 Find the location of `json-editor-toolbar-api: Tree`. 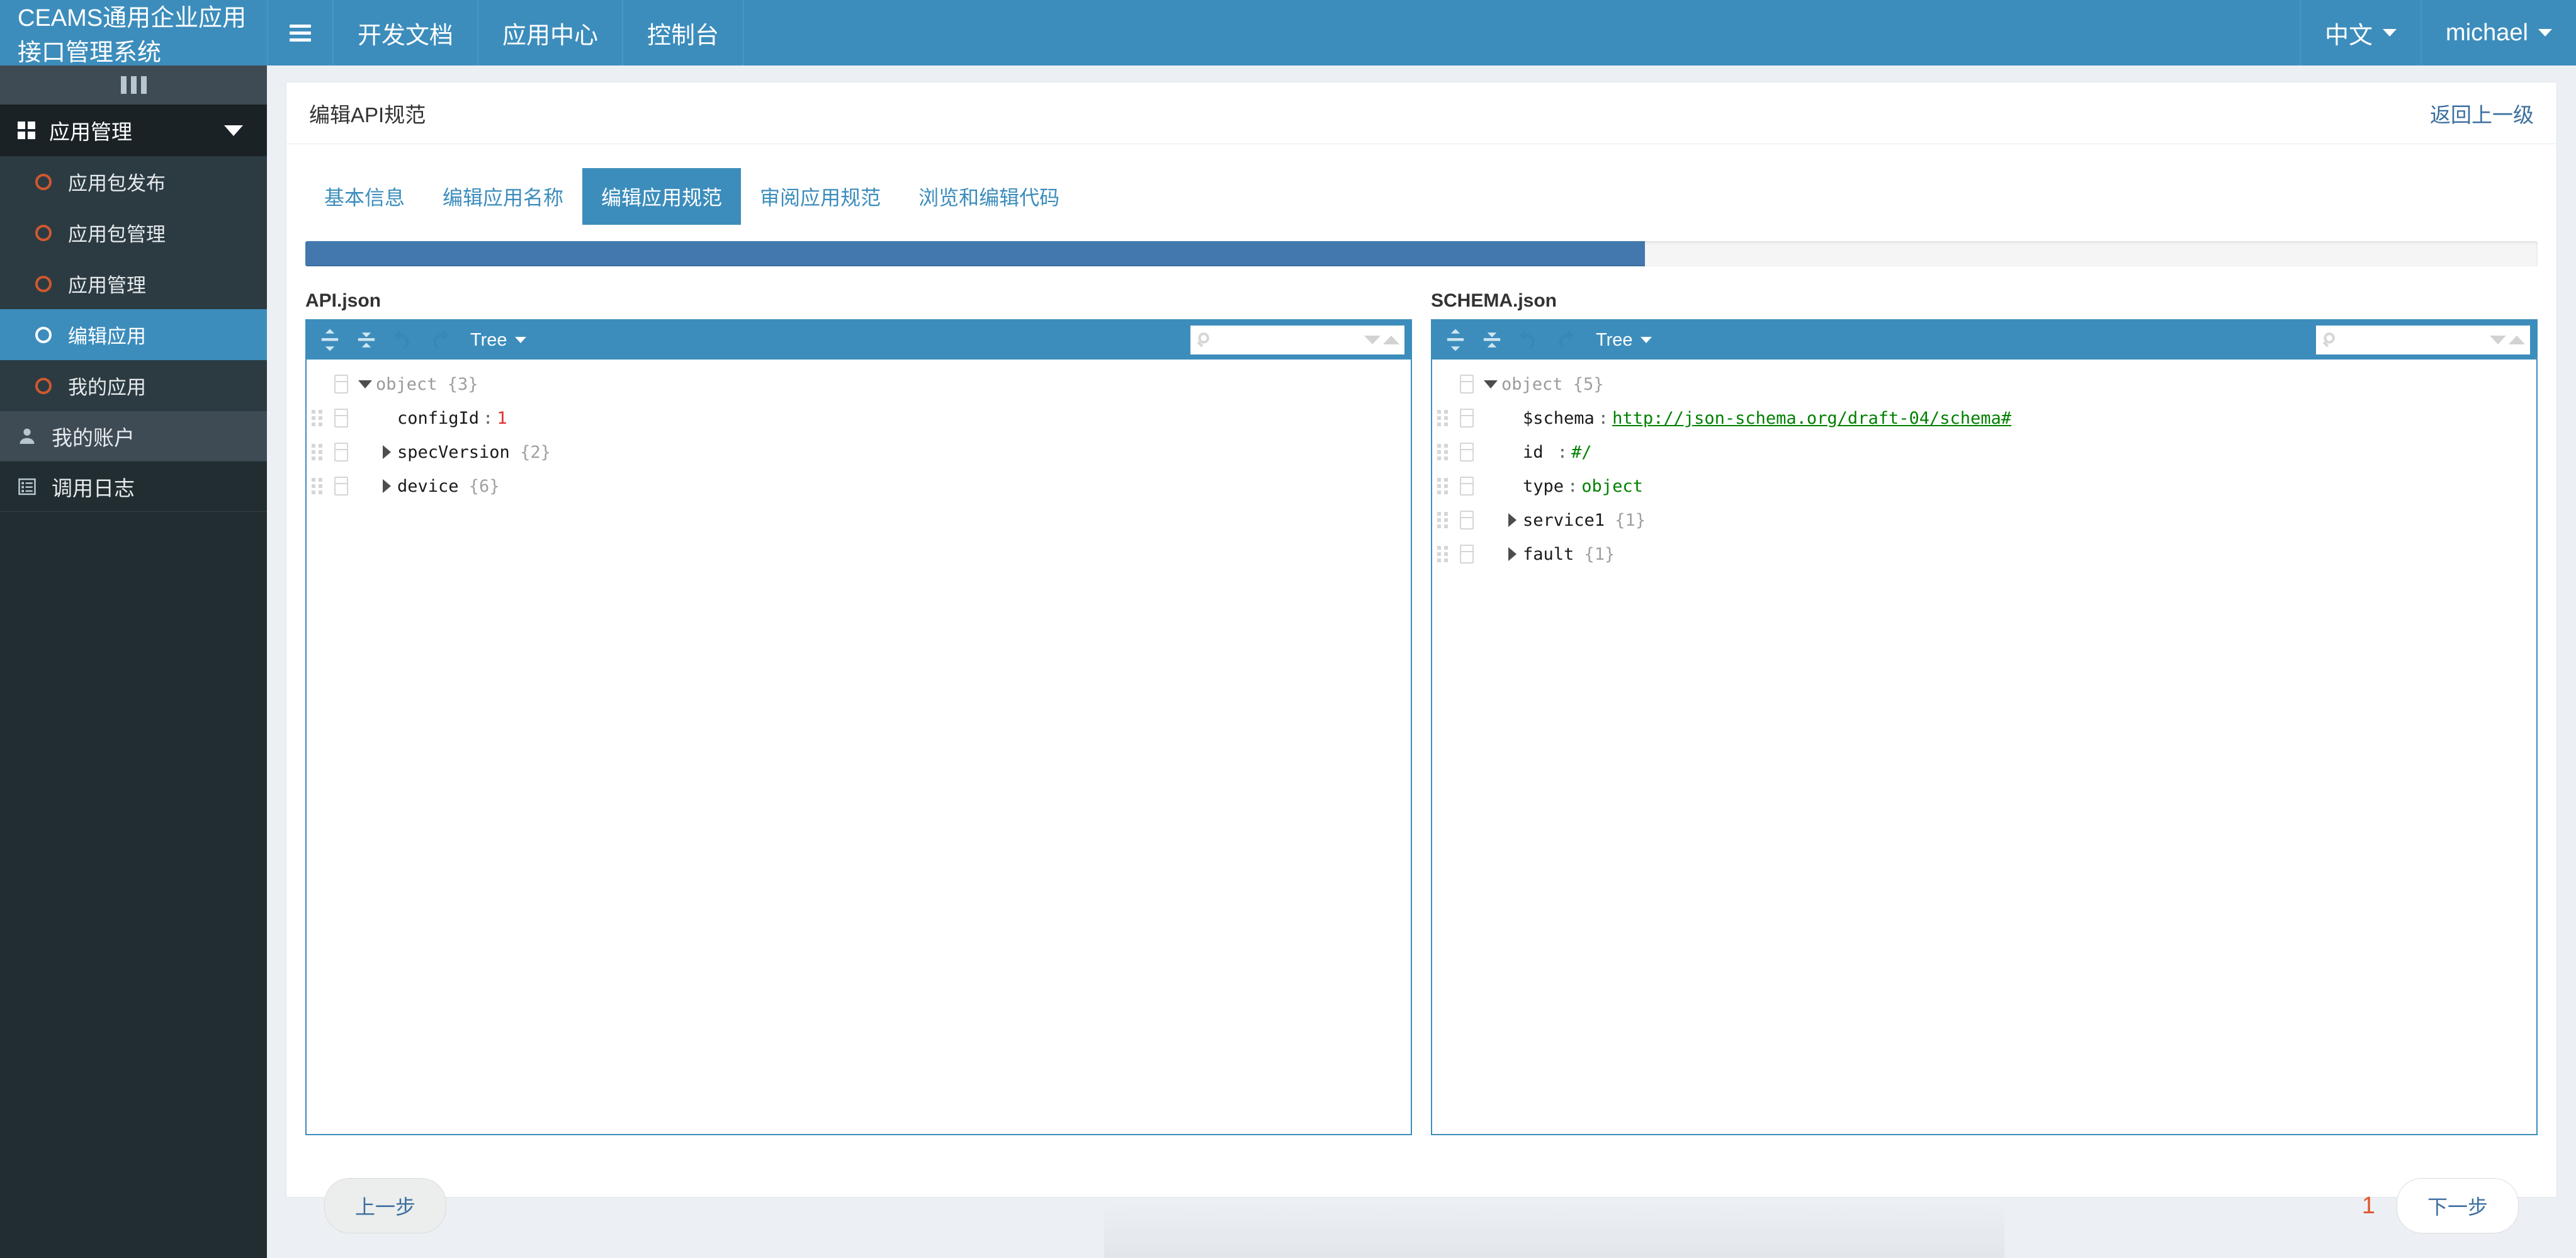

json-editor-toolbar-api: Tree is located at coordinates (859, 340).